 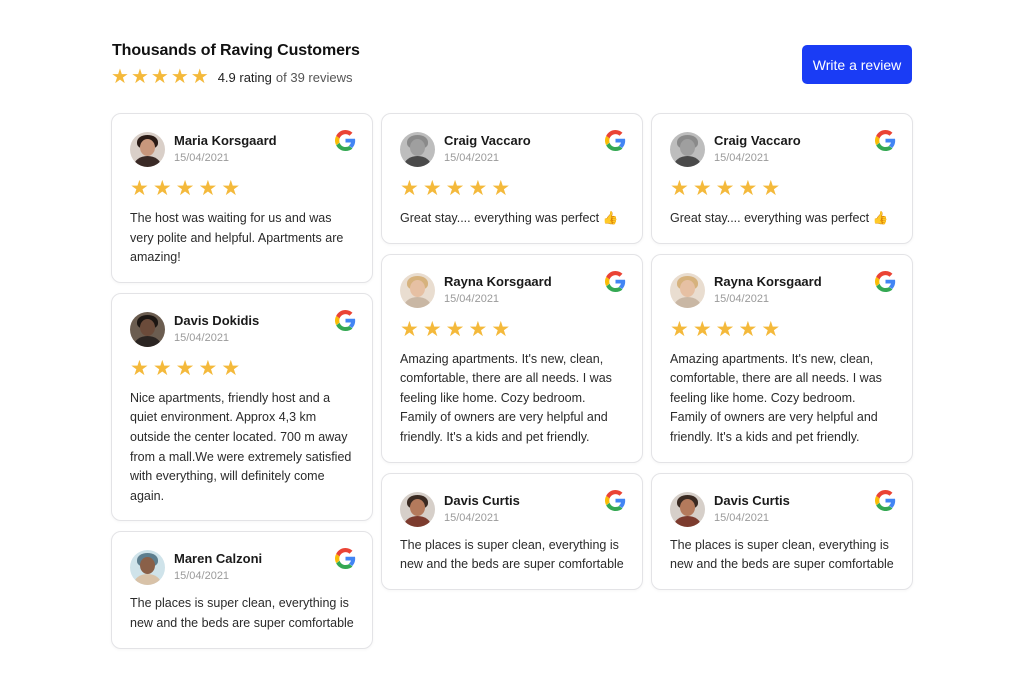 I want to click on review-header: Davis Dokidis 15/04/2021, so click(x=242, y=329).